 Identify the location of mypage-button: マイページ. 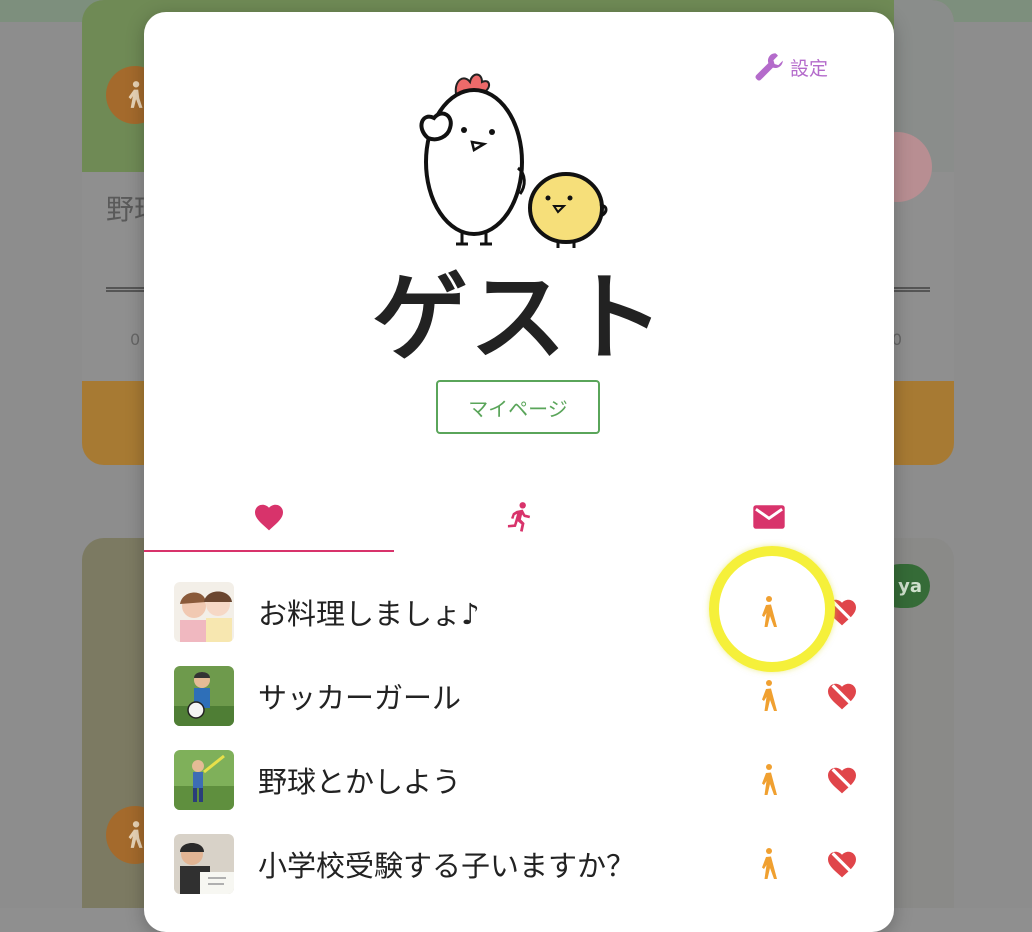
(518, 407).